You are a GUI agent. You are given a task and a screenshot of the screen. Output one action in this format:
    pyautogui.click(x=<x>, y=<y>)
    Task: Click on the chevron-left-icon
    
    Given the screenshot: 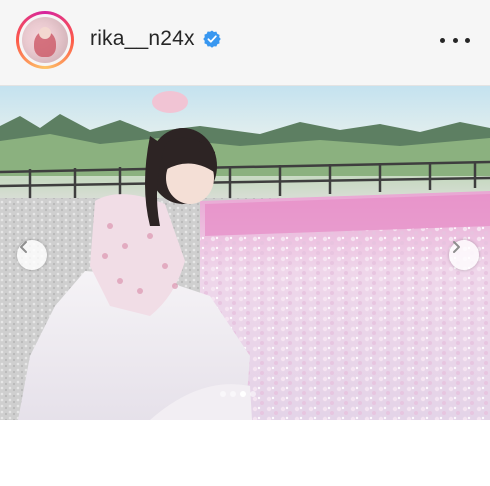 What is the action you would take?
    pyautogui.click(x=23, y=247)
    